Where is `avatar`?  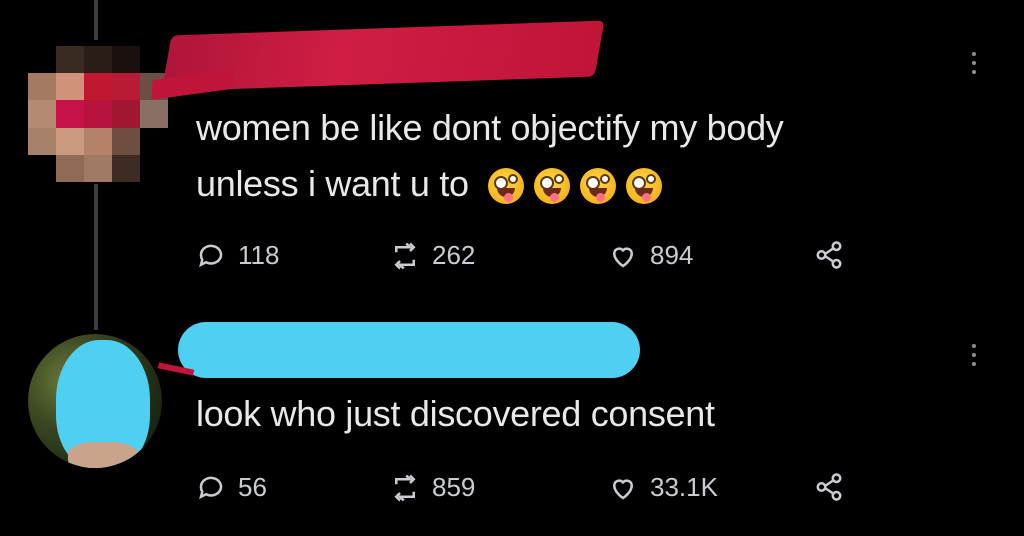
avatar is located at coordinates (95, 401).